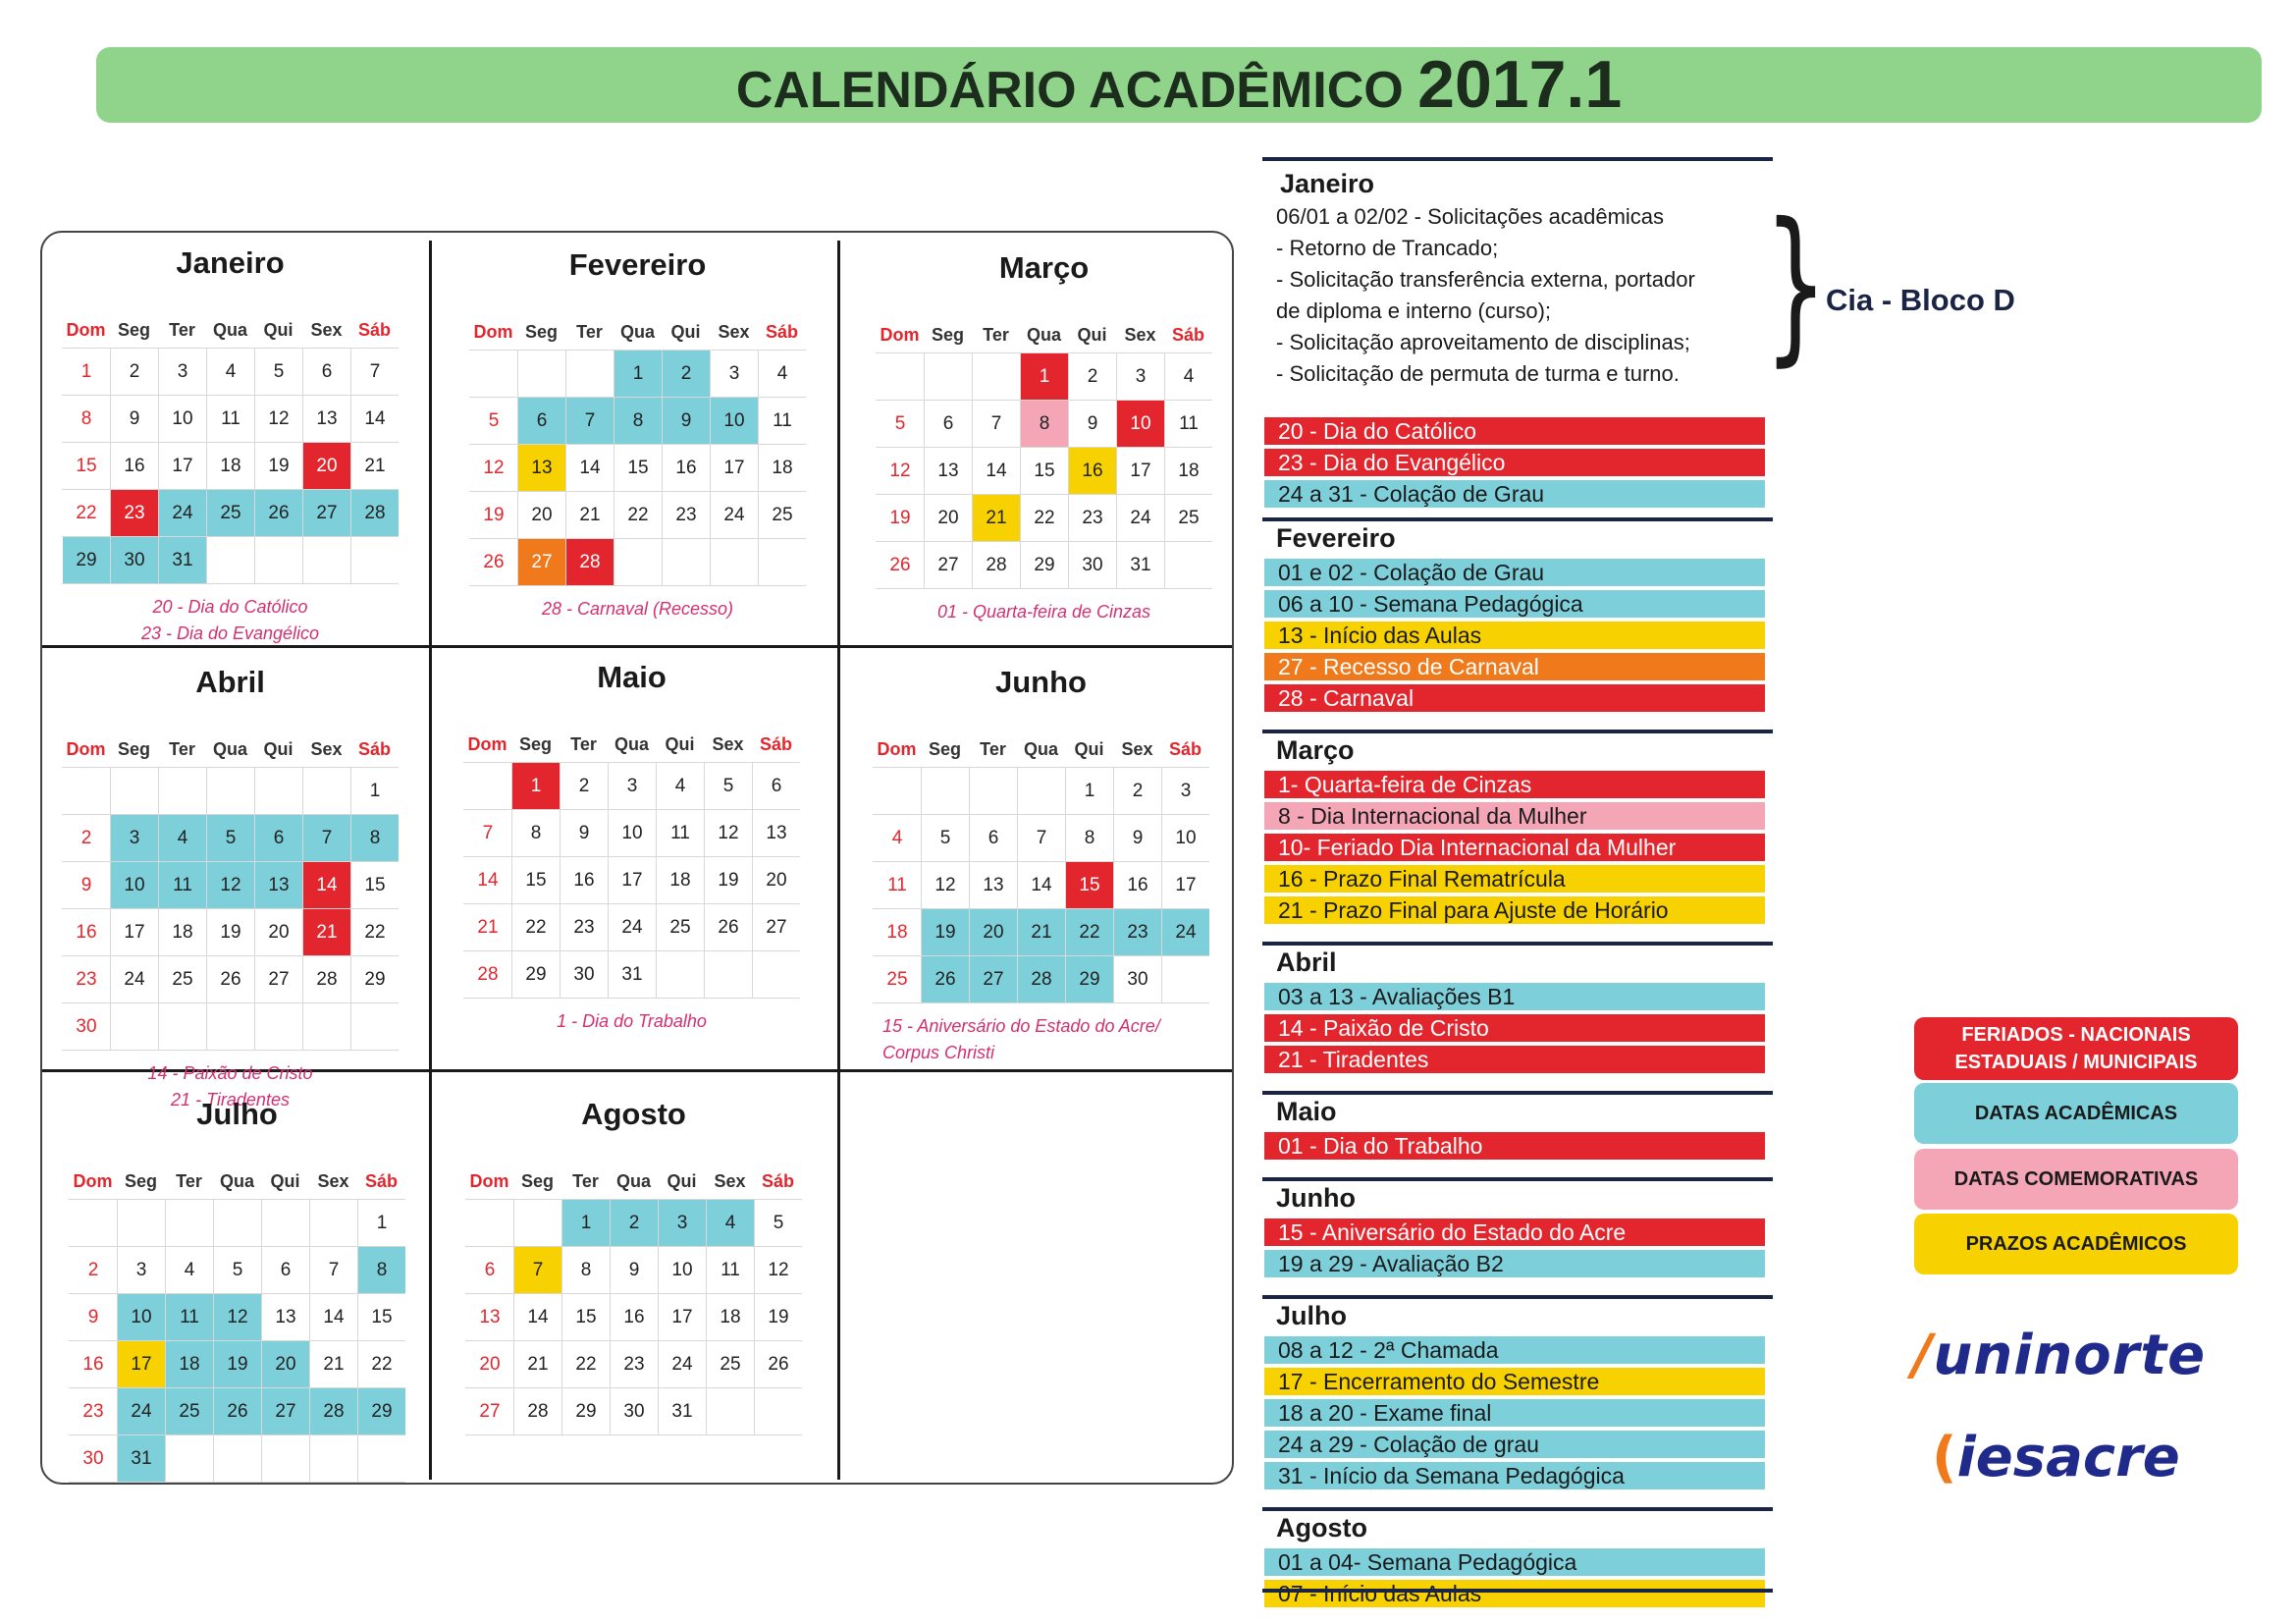 Image resolution: width=2296 pixels, height=1624 pixels. I want to click on weekday-header: Sex, so click(1140, 335).